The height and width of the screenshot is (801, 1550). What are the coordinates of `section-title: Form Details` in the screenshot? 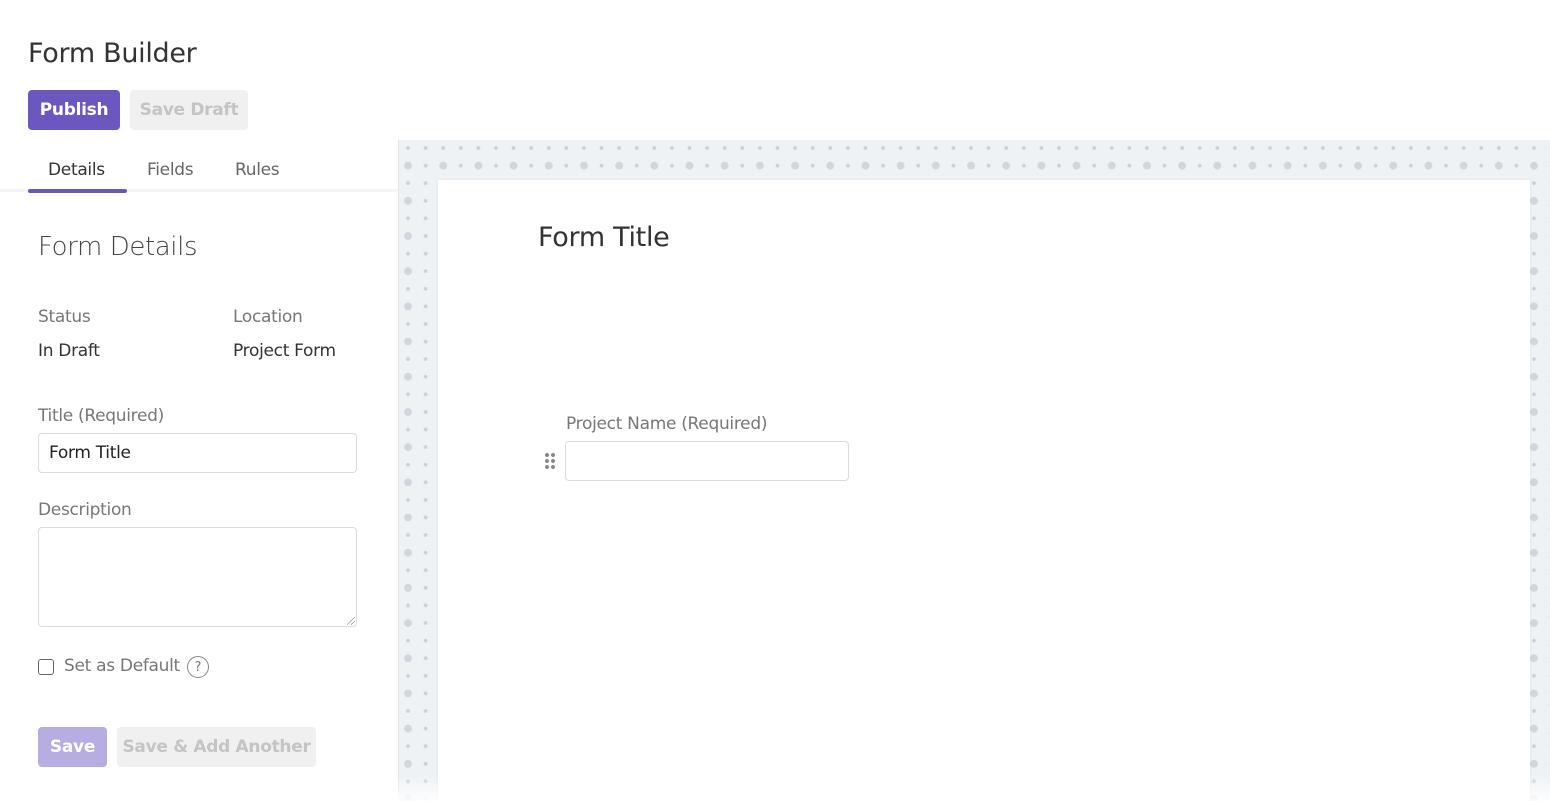 It's located at (118, 247).